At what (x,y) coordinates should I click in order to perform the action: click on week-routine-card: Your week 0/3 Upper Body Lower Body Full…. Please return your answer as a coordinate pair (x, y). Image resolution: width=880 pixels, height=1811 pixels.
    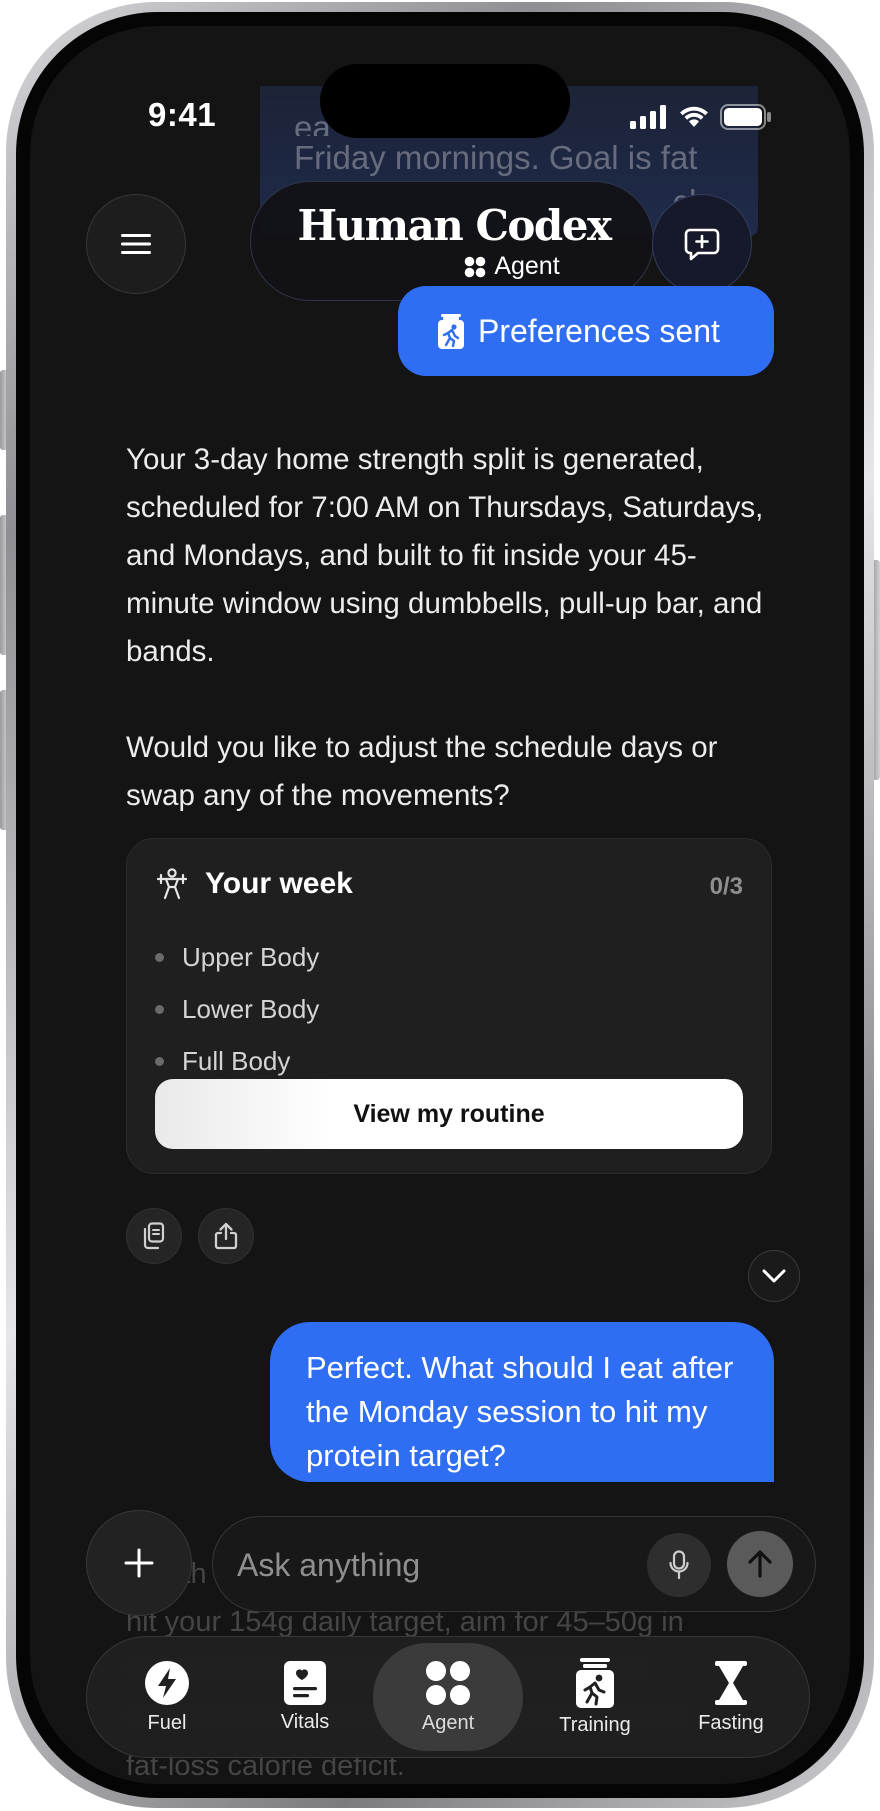
    Looking at the image, I should click on (449, 1006).